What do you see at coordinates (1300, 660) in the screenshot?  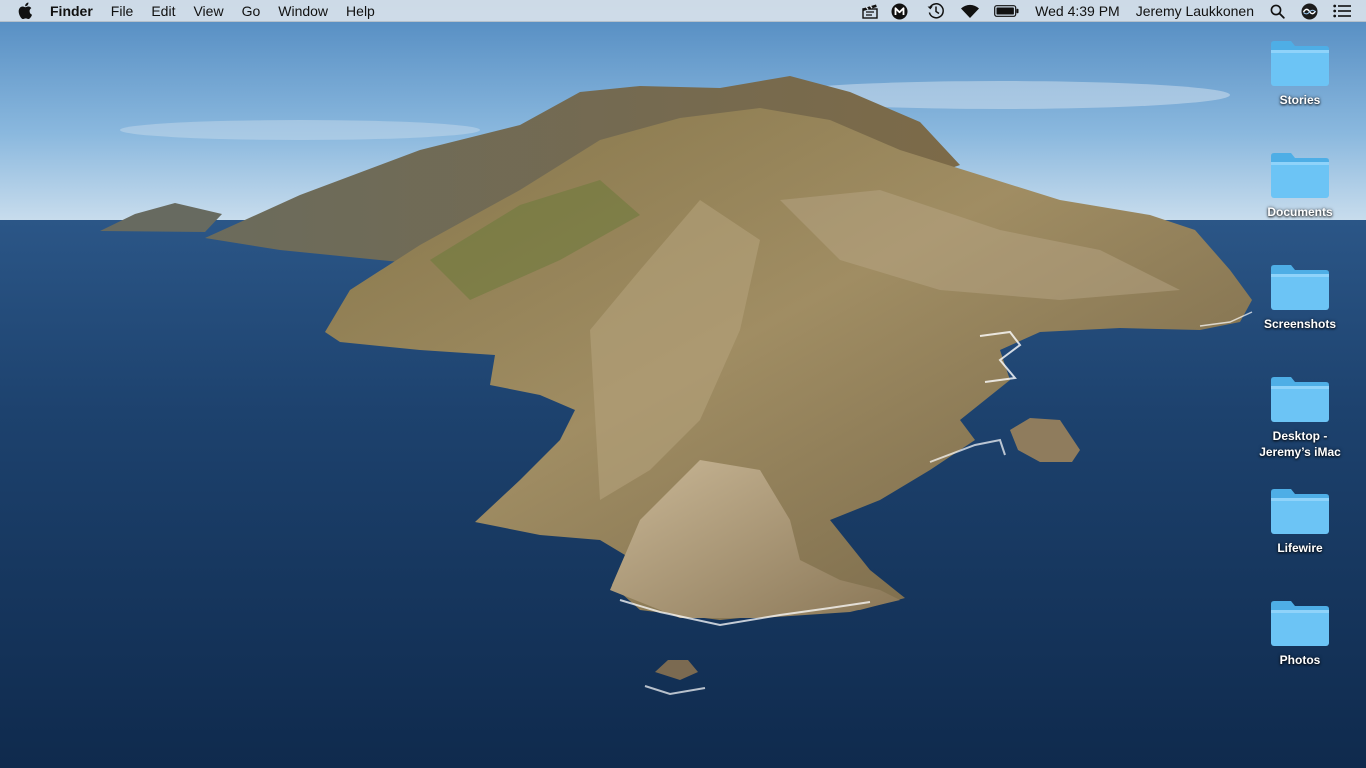 I see `desktop-folder-label: Photos` at bounding box center [1300, 660].